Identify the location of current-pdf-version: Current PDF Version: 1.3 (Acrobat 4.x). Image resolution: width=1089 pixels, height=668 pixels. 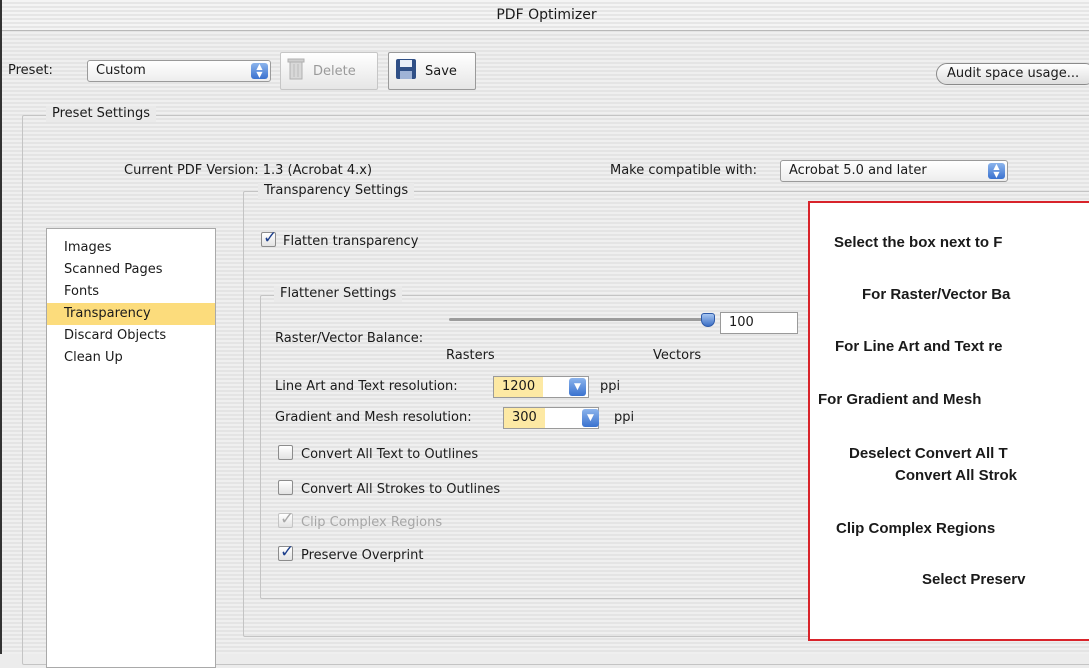
(248, 170).